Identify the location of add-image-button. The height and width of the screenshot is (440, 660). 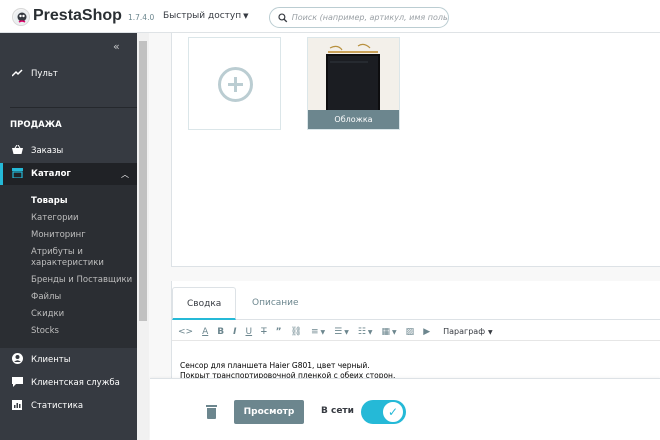
(234, 83).